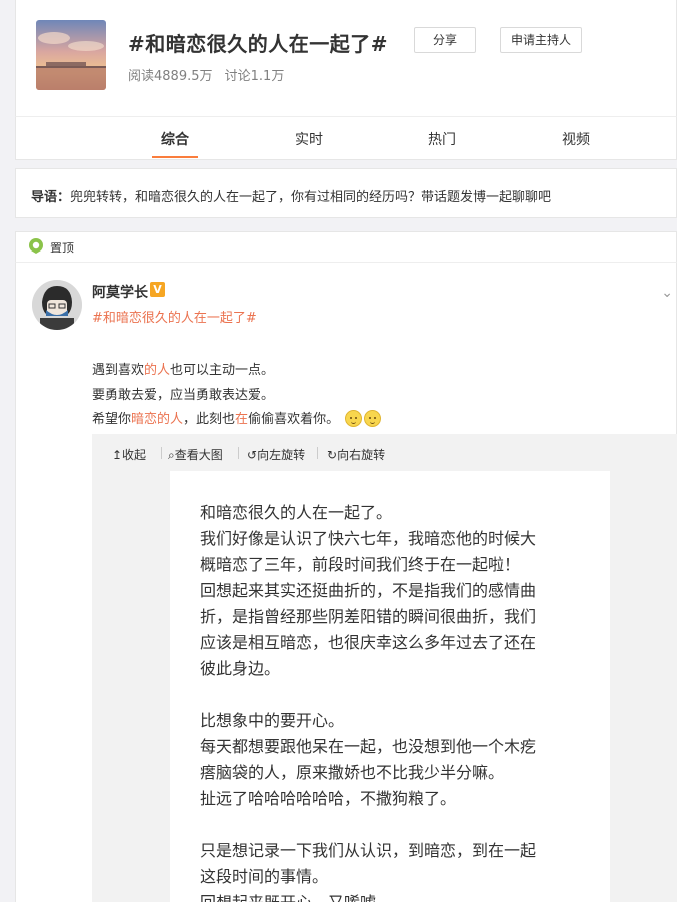 The image size is (677, 902). What do you see at coordinates (129, 454) in the screenshot?
I see `collapse-button: ↥收起` at bounding box center [129, 454].